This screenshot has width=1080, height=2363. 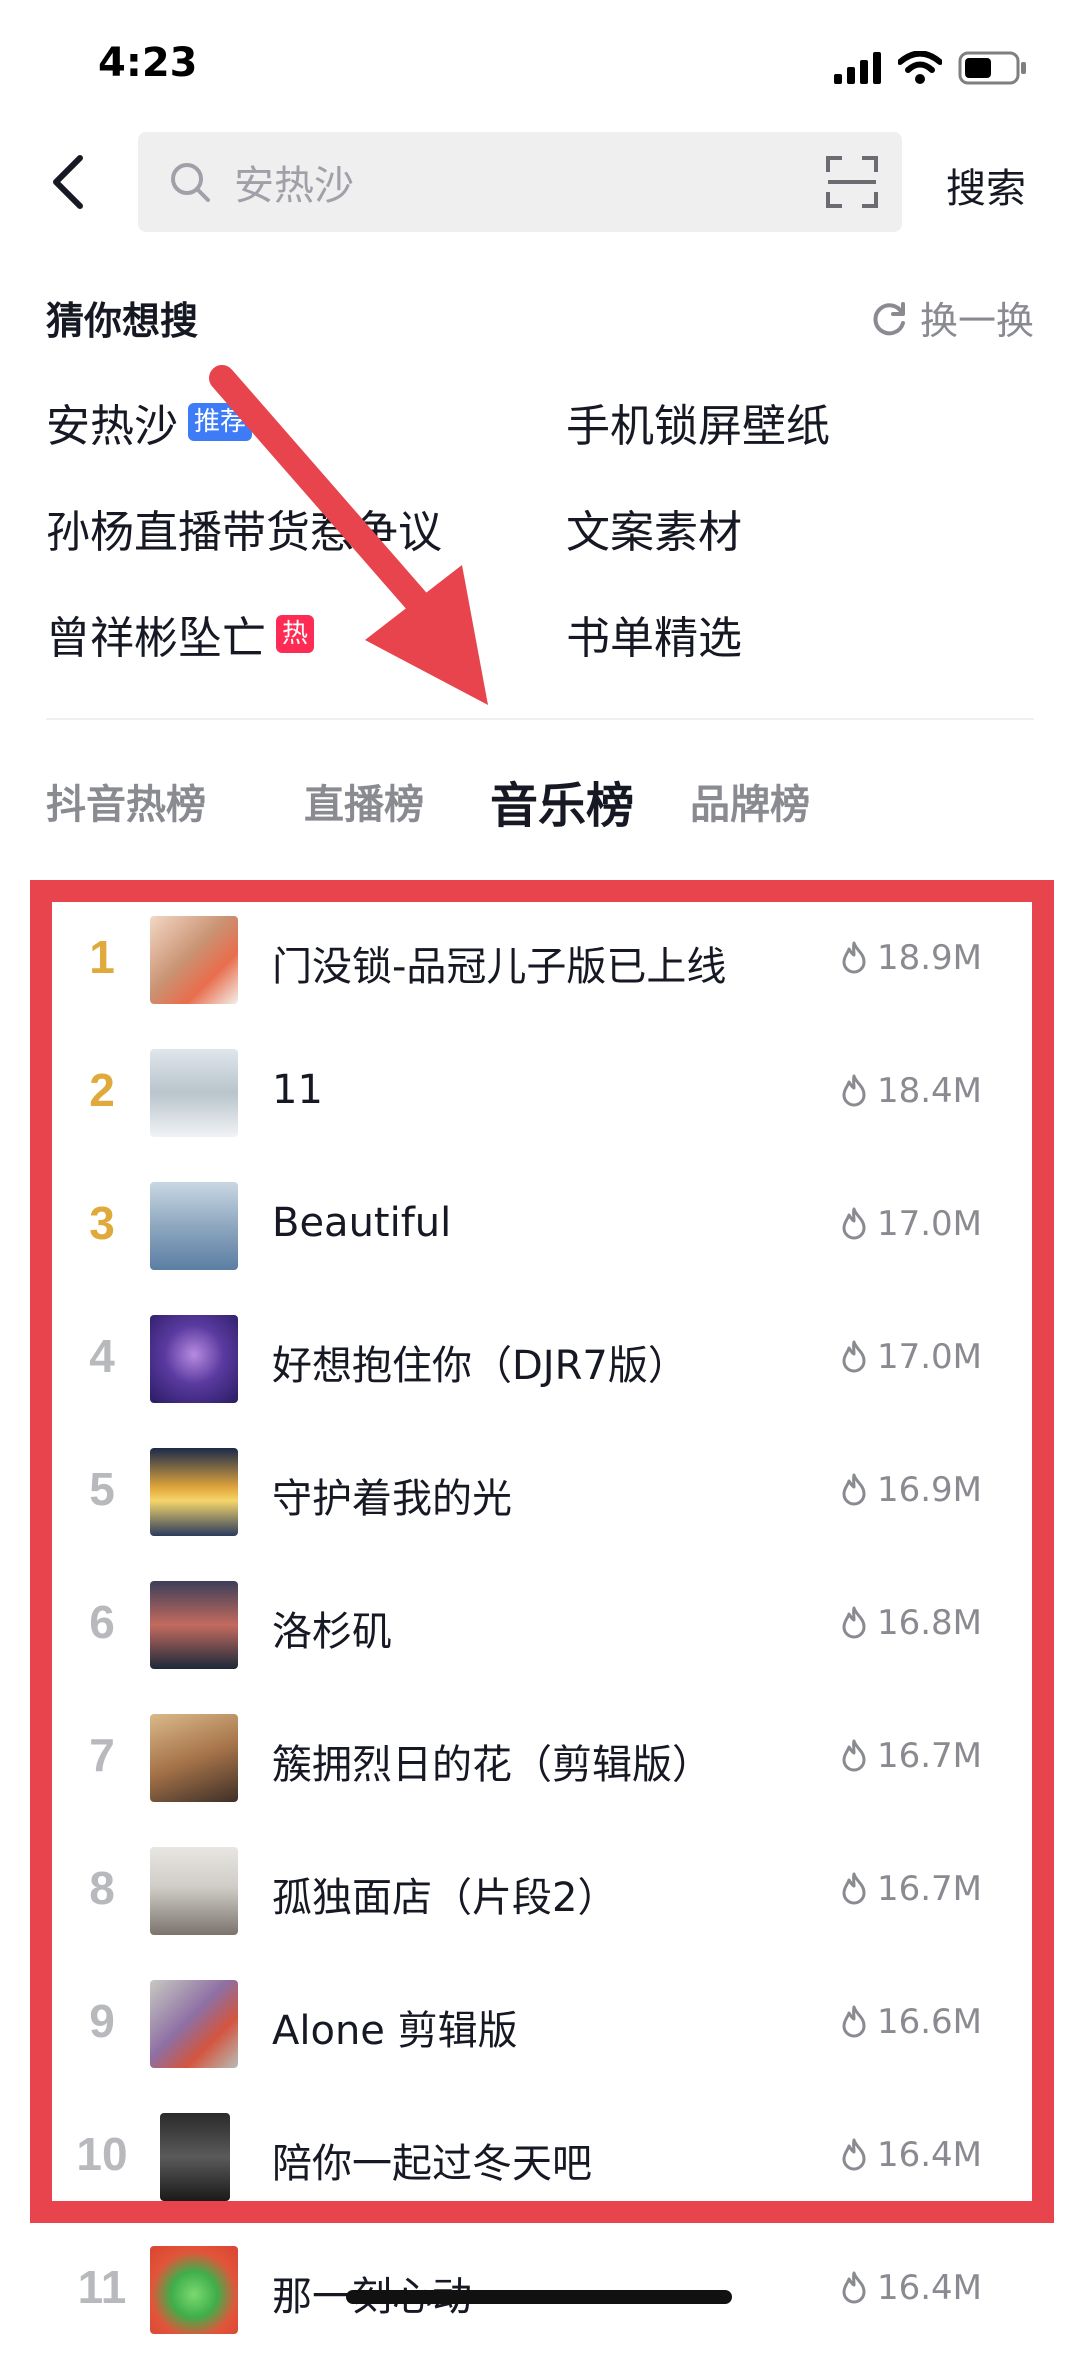 I want to click on red-arrow-icon, so click(x=348, y=535).